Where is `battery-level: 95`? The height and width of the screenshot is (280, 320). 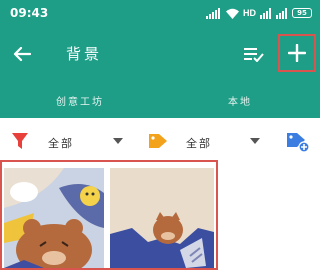
battery-level: 95 is located at coordinates (302, 12).